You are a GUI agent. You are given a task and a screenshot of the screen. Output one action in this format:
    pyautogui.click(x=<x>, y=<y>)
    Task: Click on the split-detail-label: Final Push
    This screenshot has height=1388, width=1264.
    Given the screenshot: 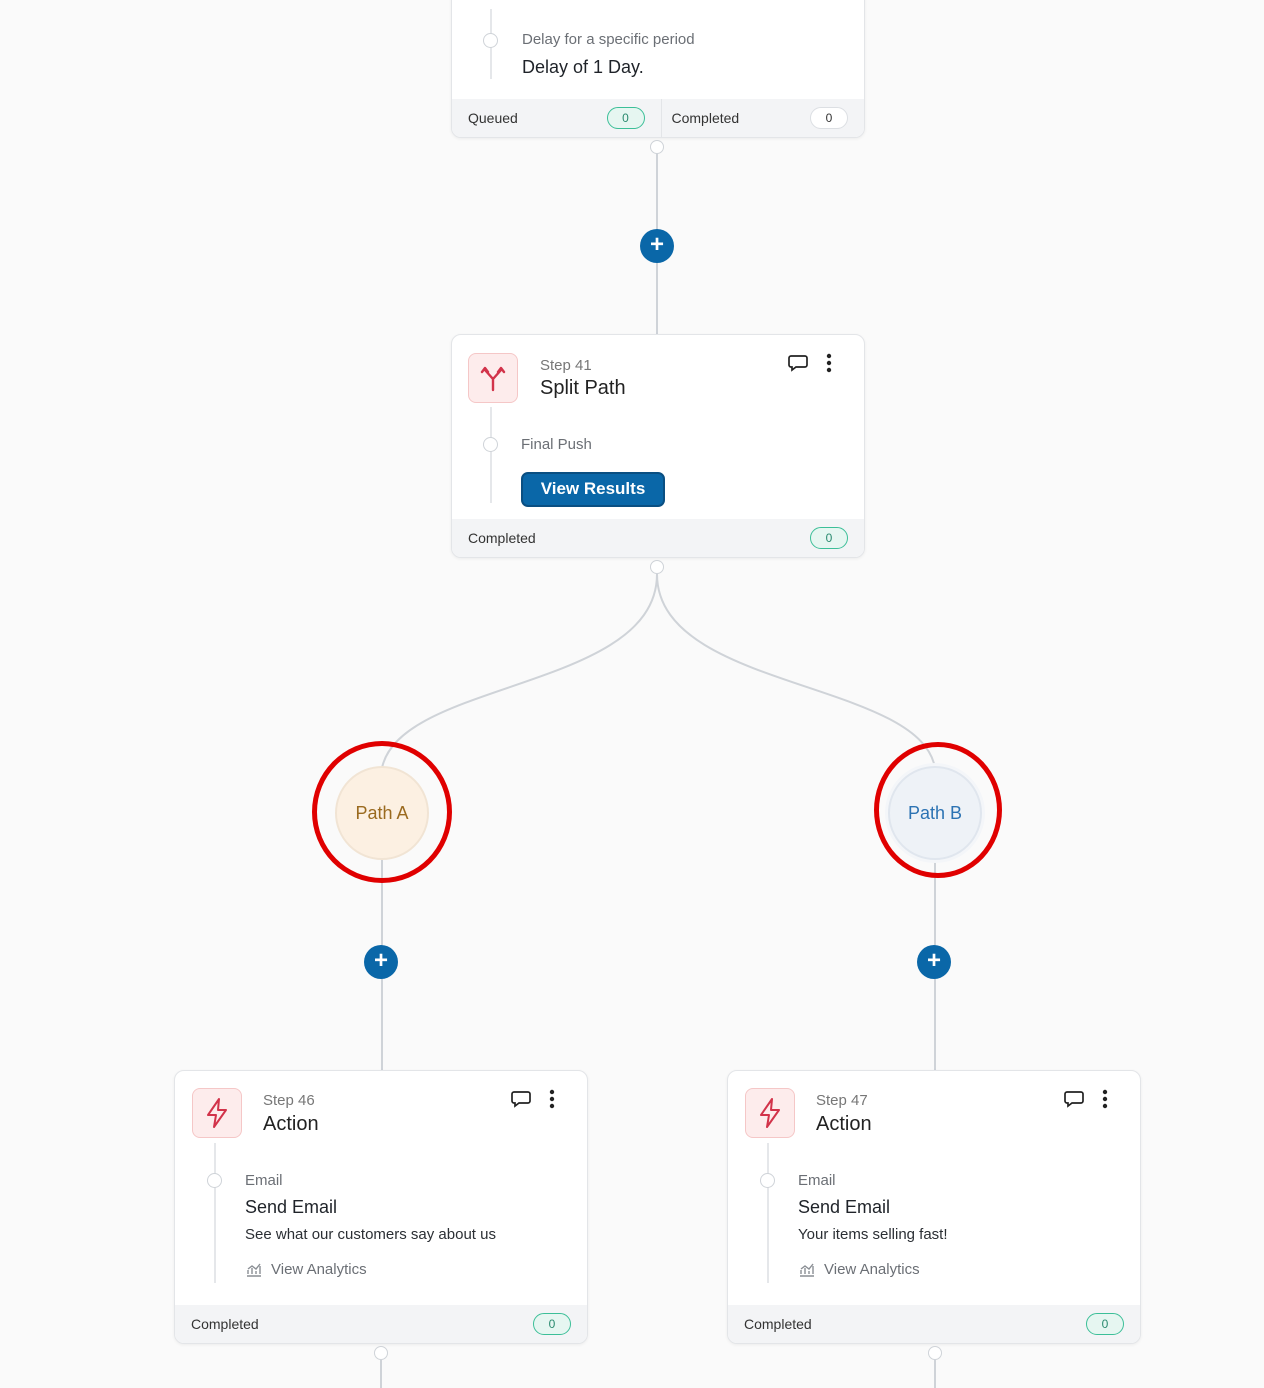 What is the action you would take?
    pyautogui.click(x=556, y=444)
    